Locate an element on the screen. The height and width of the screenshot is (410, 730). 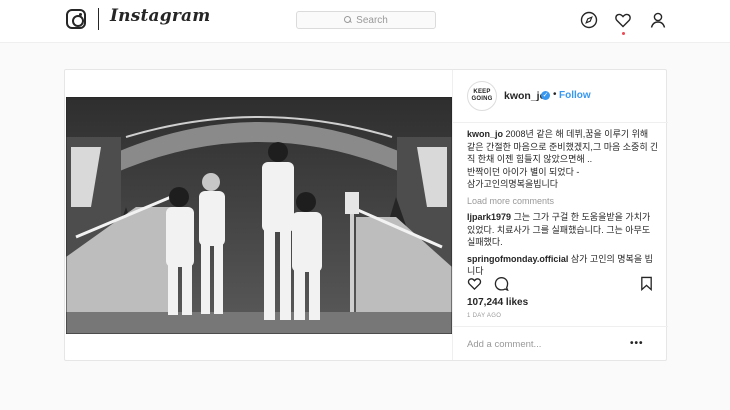
avatar-text-bottom: GOING is located at coordinates (482, 99).